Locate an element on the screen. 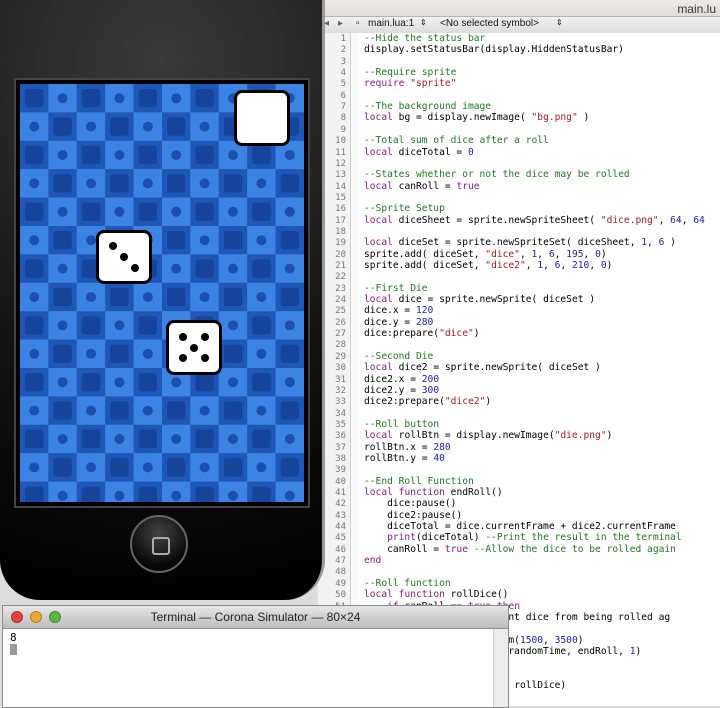 The width and height of the screenshot is (720, 708). line-number: 35 is located at coordinates (340, 424).